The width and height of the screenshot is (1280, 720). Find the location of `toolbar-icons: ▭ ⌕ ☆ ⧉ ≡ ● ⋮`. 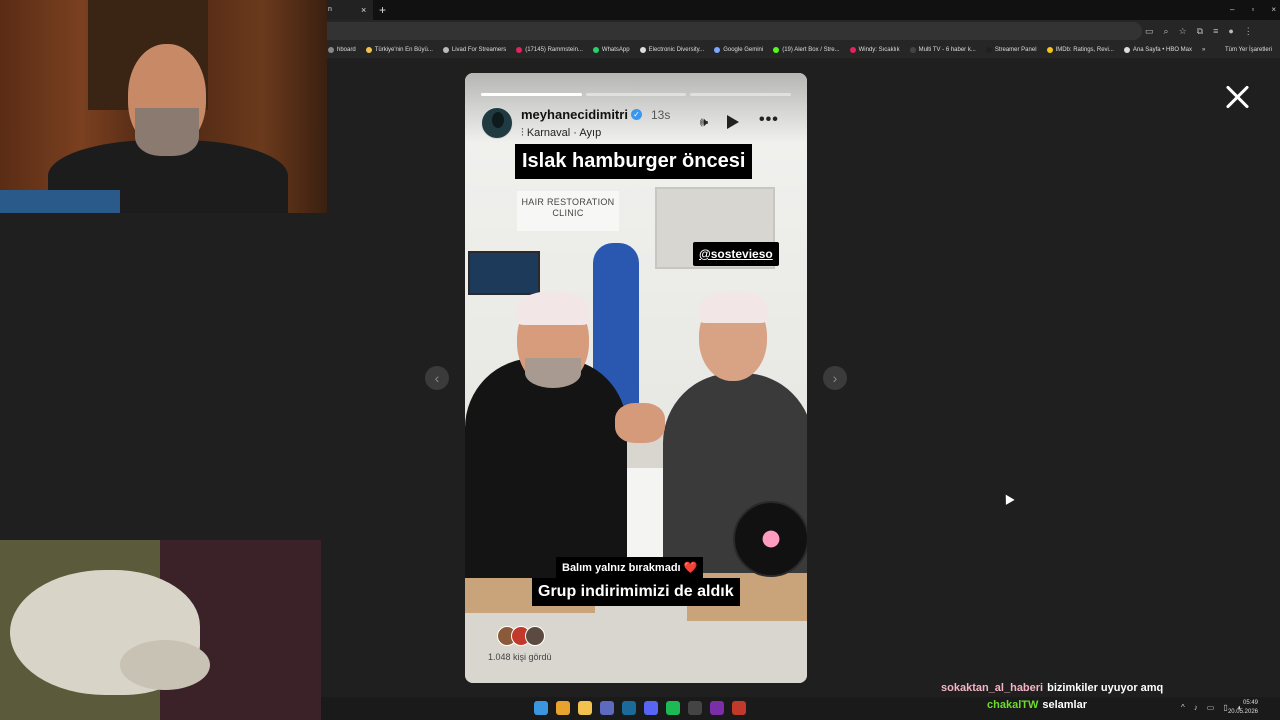

toolbar-icons: ▭ ⌕ ☆ ⧉ ≡ ● ⋮ is located at coordinates (1199, 31).